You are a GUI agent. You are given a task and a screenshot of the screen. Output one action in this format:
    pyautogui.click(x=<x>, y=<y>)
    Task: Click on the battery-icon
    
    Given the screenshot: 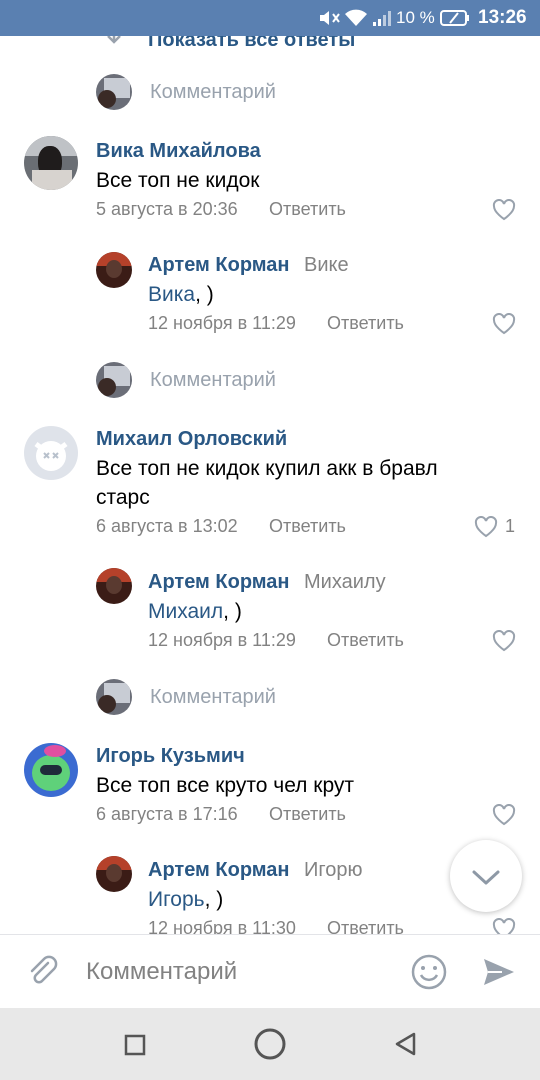 What is the action you would take?
    pyautogui.click(x=455, y=18)
    